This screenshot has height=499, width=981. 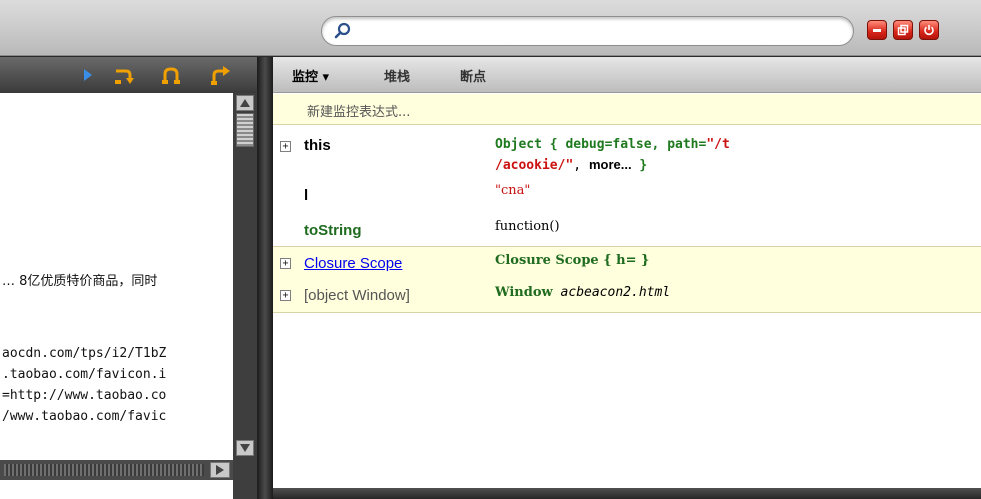 What do you see at coordinates (87, 75) in the screenshot?
I see `play-icon` at bounding box center [87, 75].